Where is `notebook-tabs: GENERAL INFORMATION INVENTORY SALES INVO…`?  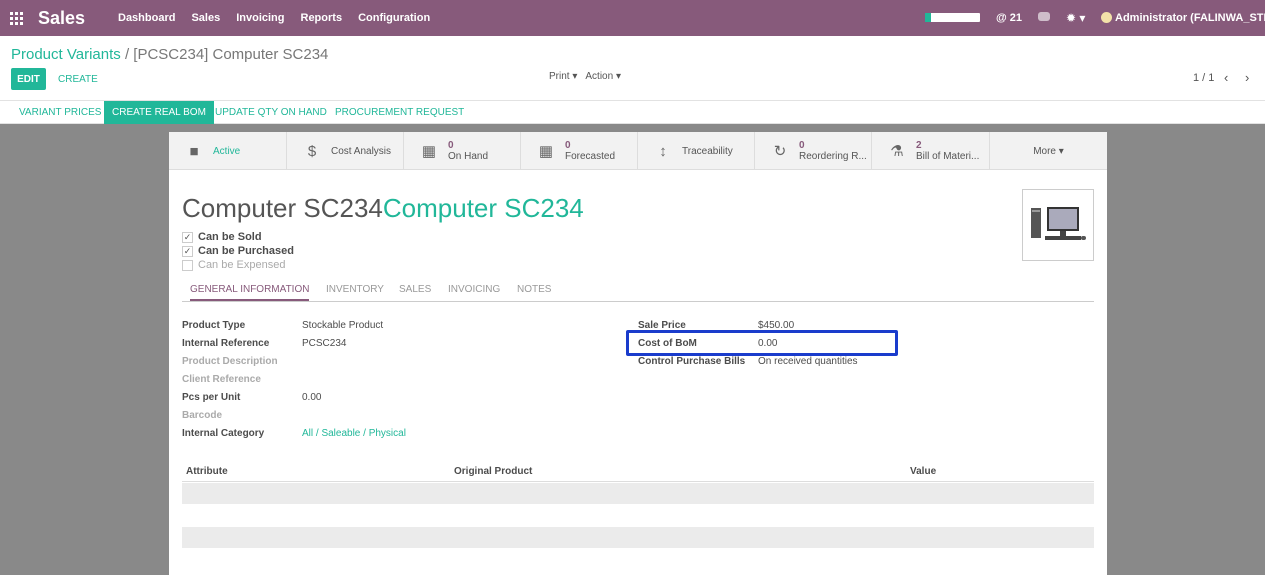
notebook-tabs: GENERAL INFORMATION INVENTORY SALES INVO… is located at coordinates (638, 291).